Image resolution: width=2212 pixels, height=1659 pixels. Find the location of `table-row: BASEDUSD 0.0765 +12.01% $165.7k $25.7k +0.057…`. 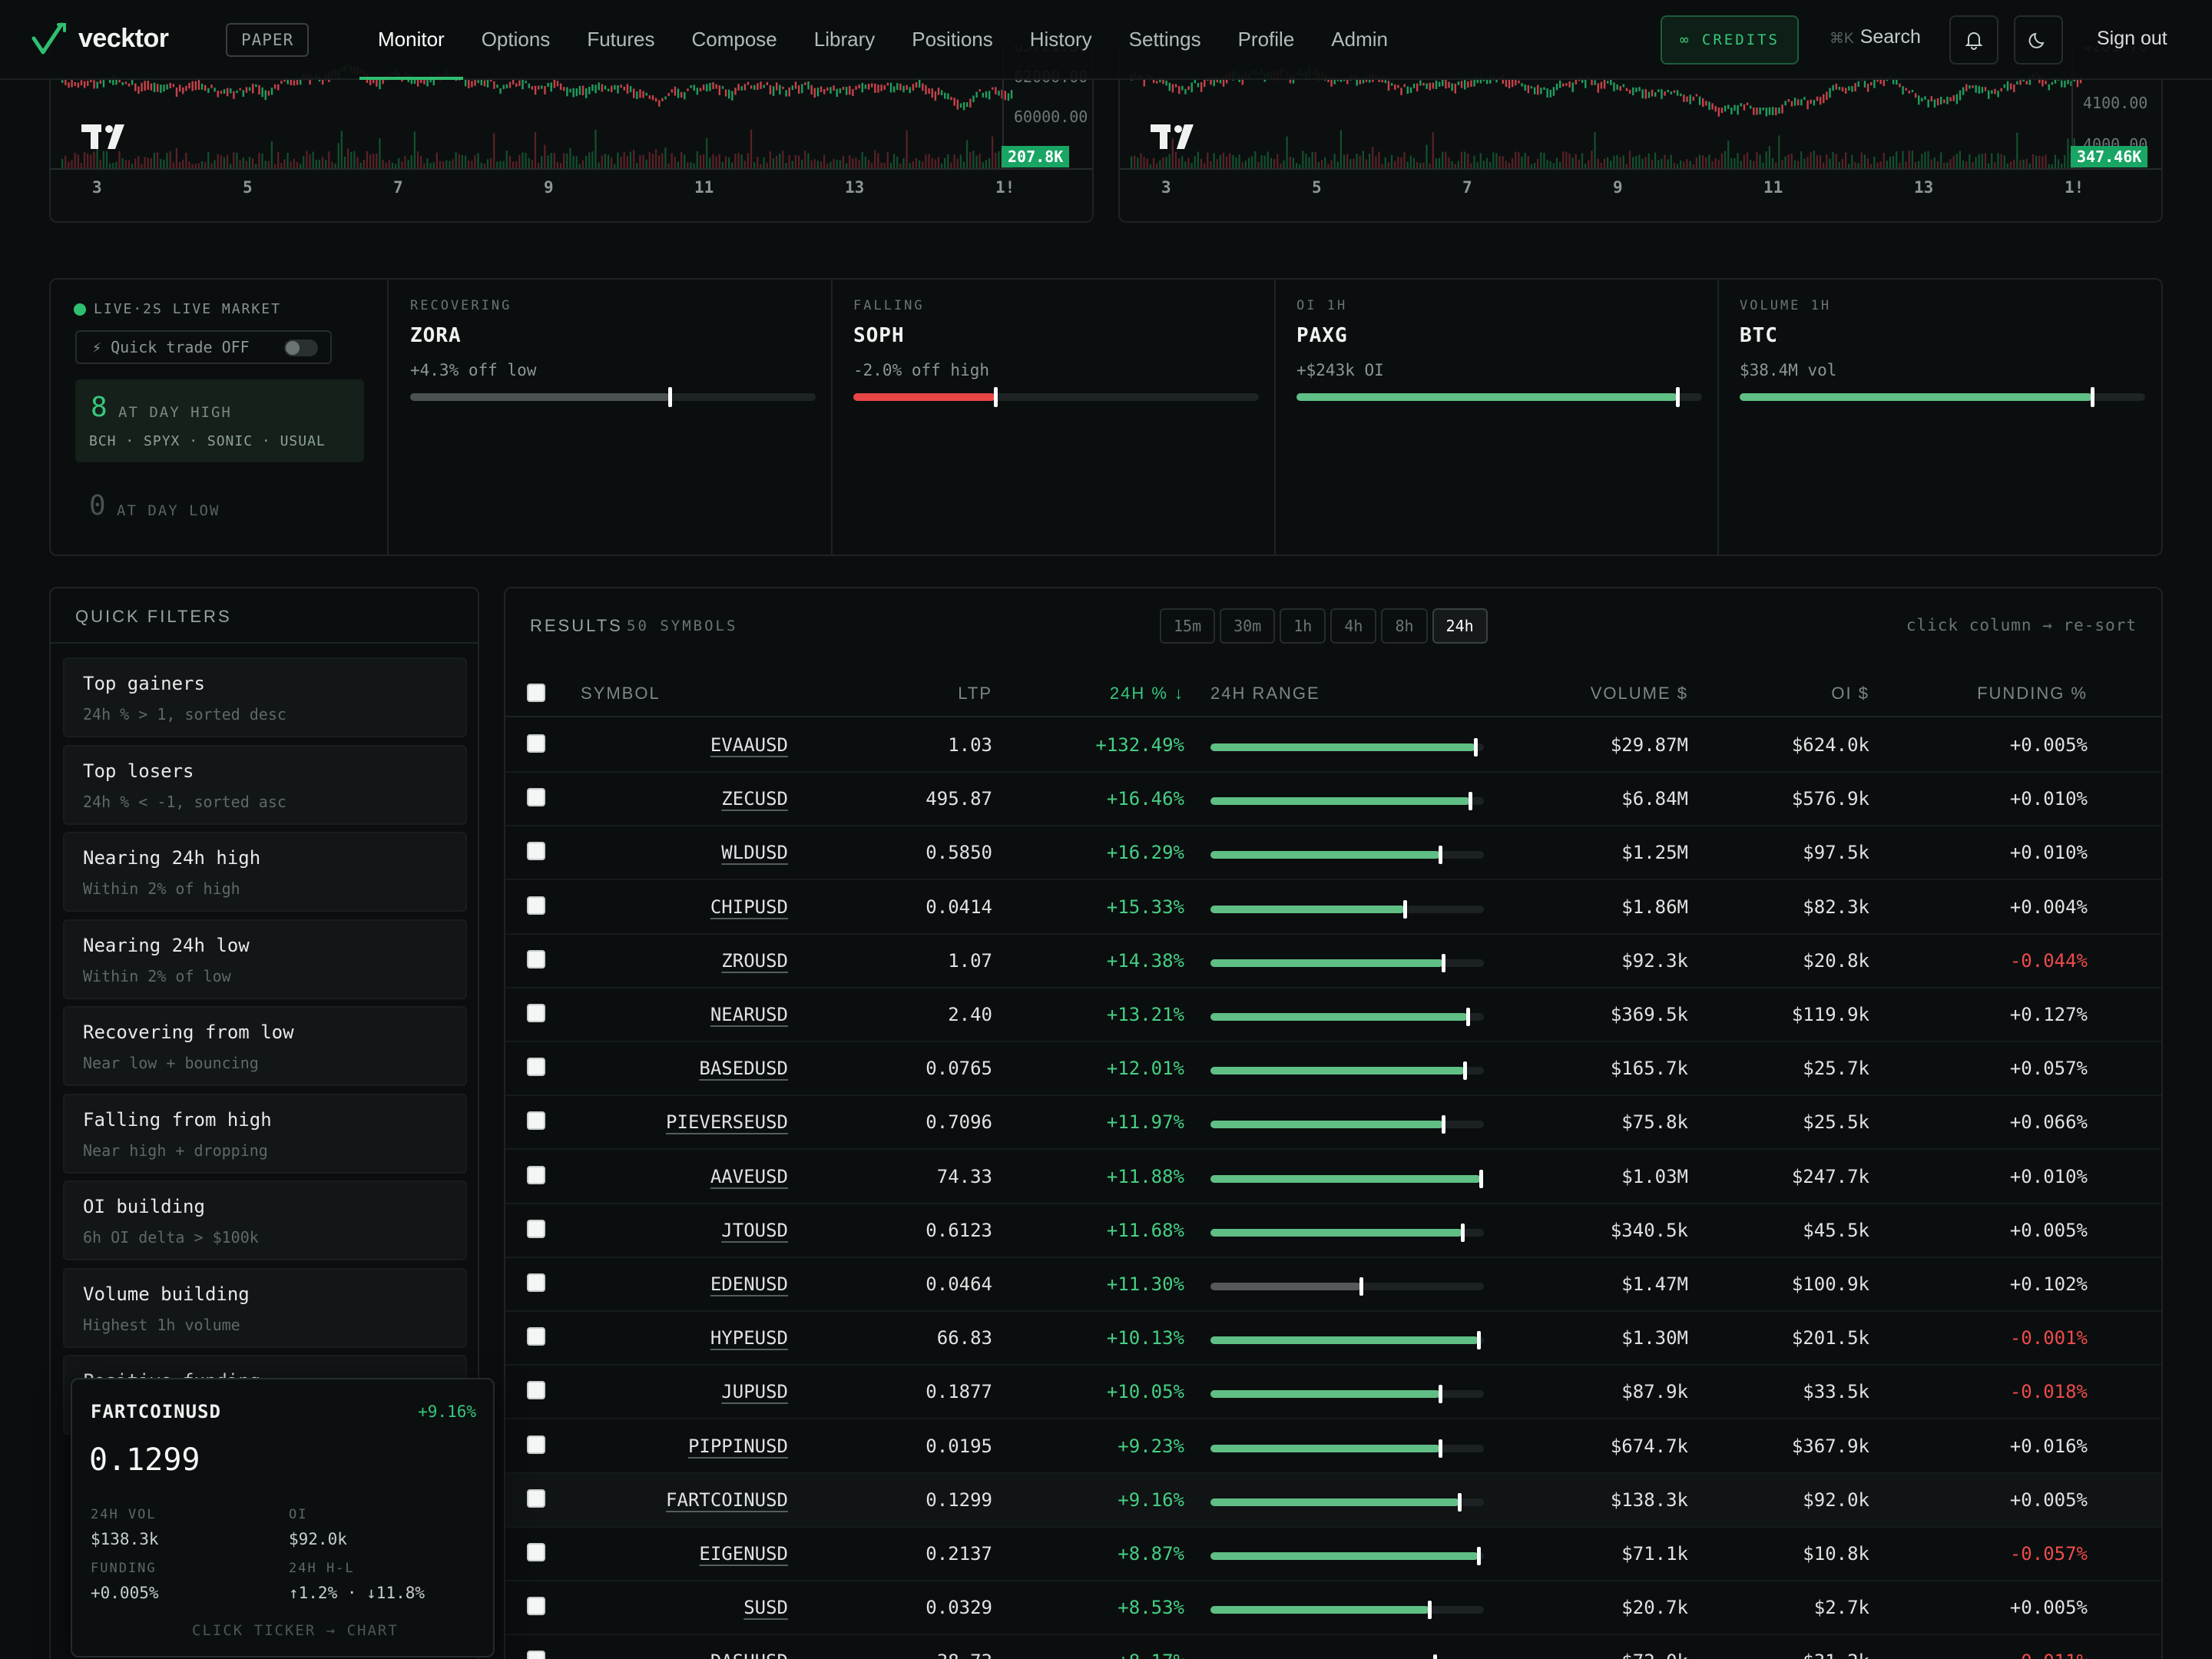

table-row: BASEDUSD 0.0765 +12.01% $165.7k $25.7k +0.057… is located at coordinates (1333, 1069).